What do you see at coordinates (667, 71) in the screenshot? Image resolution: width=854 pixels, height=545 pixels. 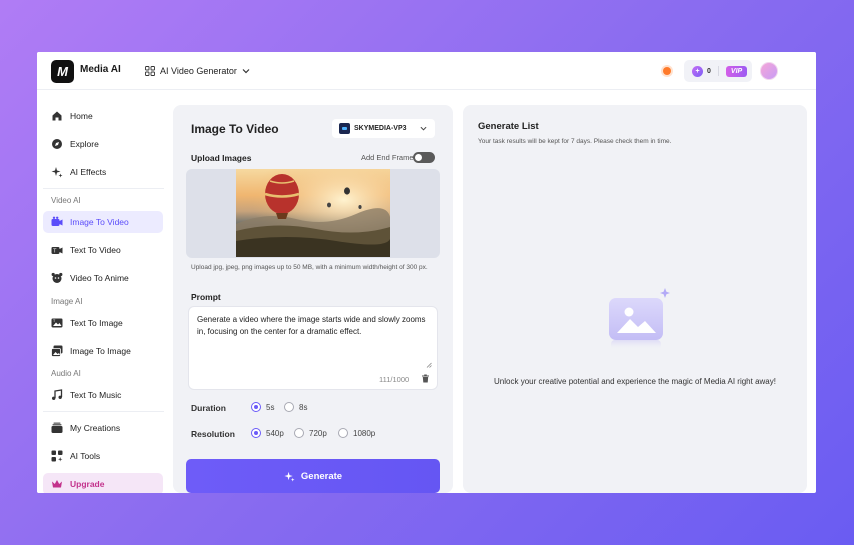 I see `notification-dot` at bounding box center [667, 71].